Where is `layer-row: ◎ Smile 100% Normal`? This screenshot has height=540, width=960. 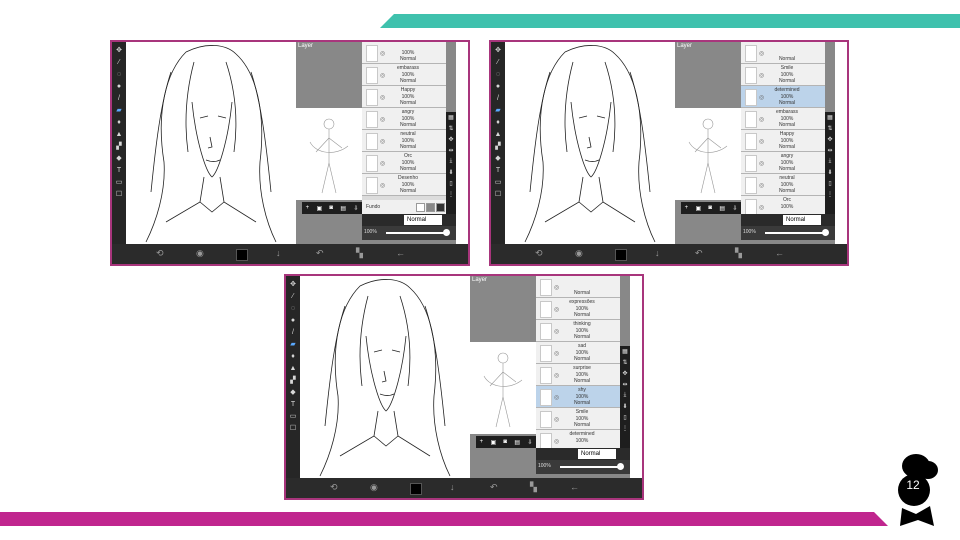 layer-row: ◎ Smile 100% Normal is located at coordinates (783, 75).